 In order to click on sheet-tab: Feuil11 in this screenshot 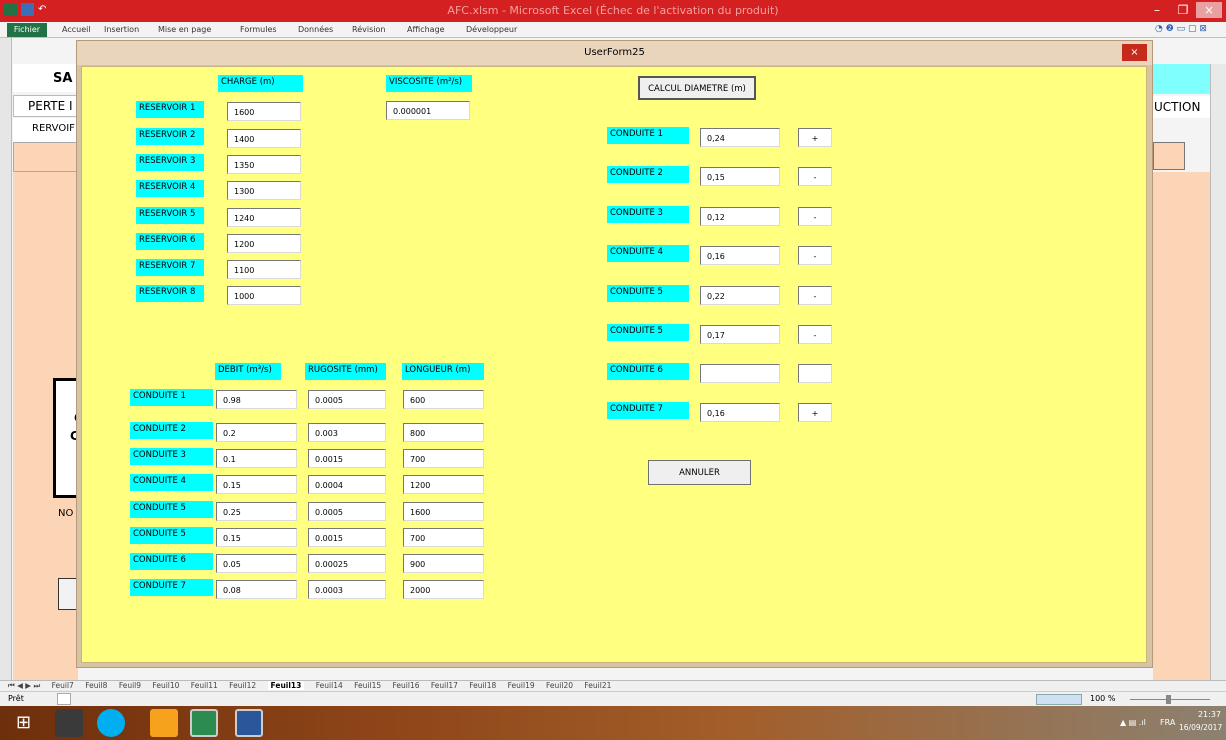, I will do `click(204, 685)`.